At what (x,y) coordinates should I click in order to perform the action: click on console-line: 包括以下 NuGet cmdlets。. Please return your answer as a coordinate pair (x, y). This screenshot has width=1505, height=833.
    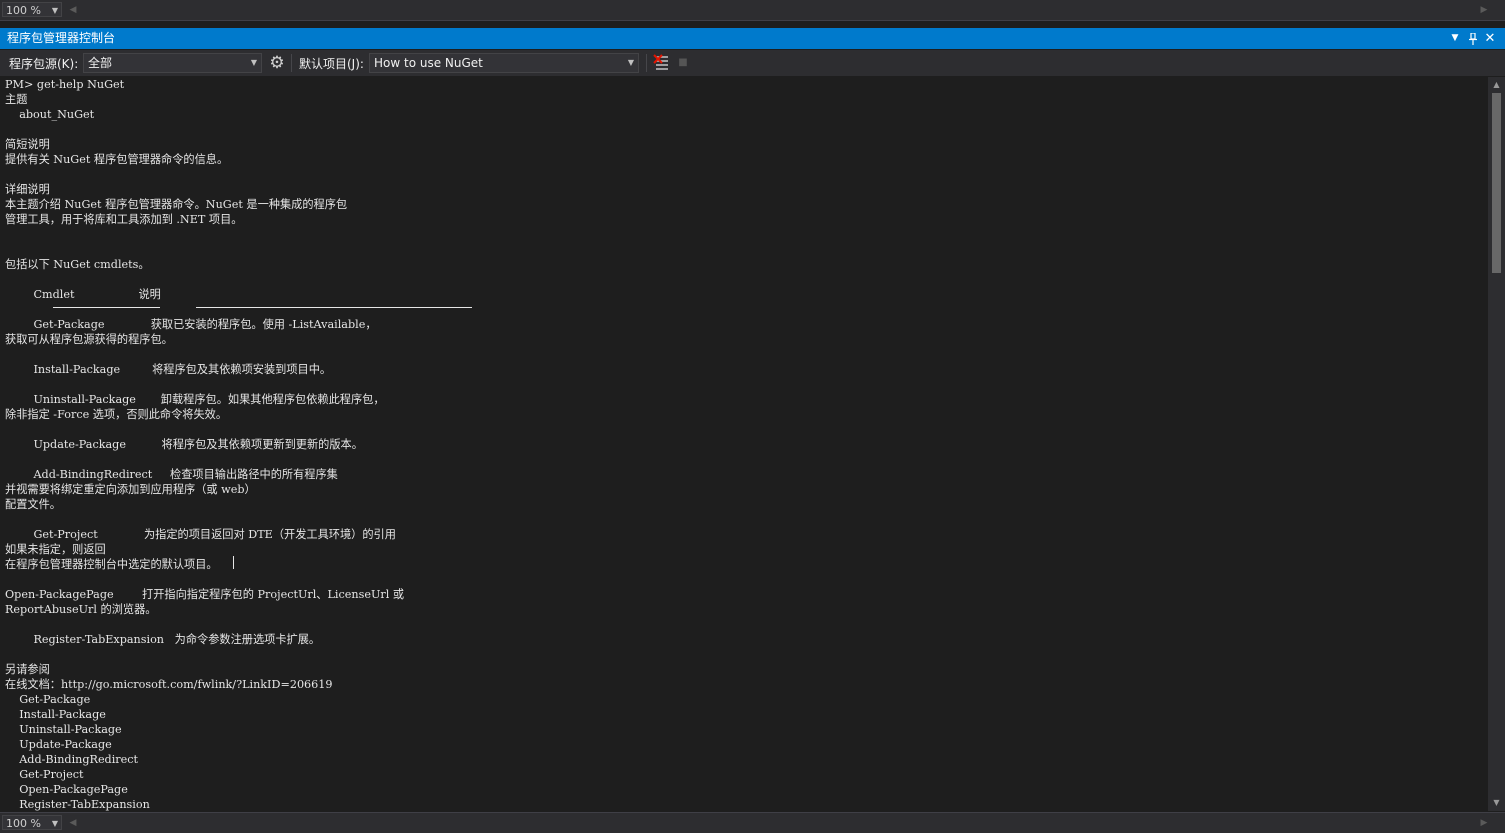
    Looking at the image, I should click on (77, 264).